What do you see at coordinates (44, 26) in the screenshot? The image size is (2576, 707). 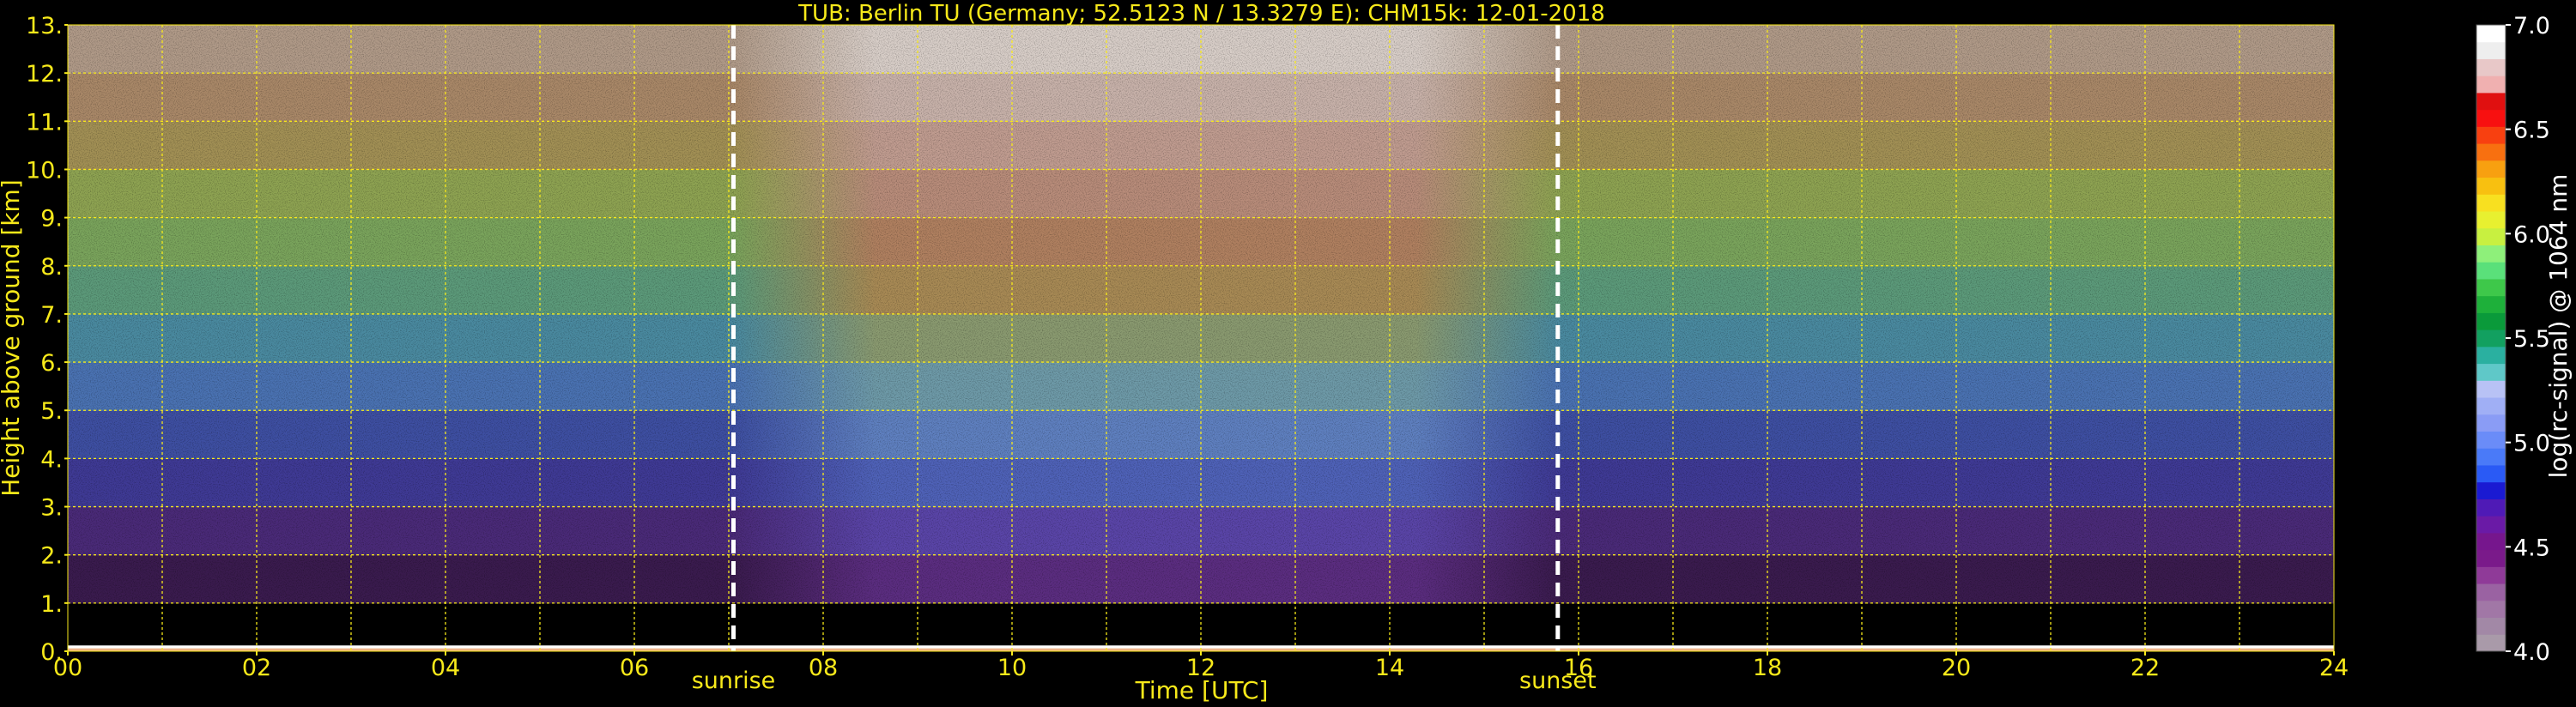 I see `y-tick-label: 13.` at bounding box center [44, 26].